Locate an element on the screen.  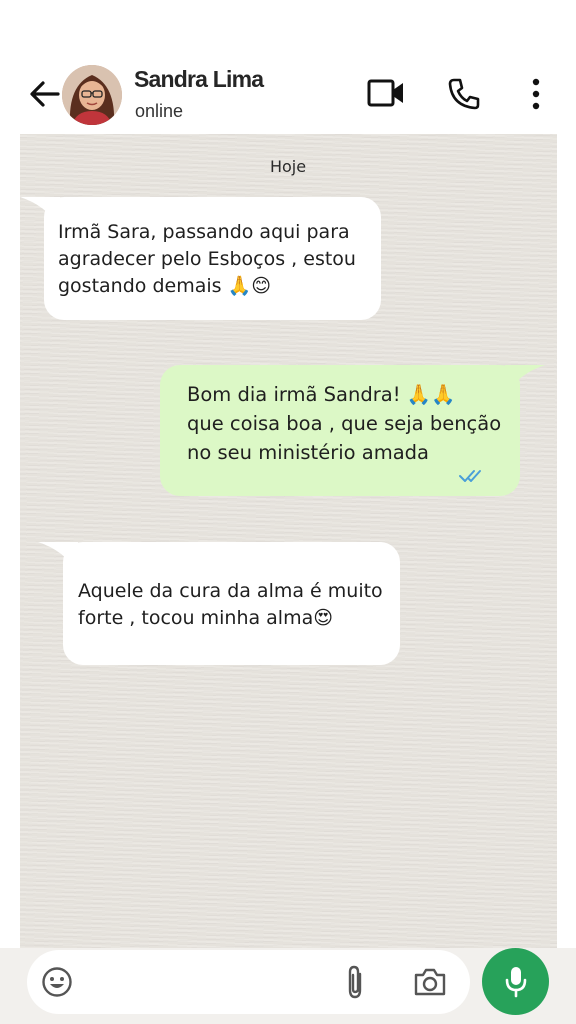
phone-icon is located at coordinates (464, 94).